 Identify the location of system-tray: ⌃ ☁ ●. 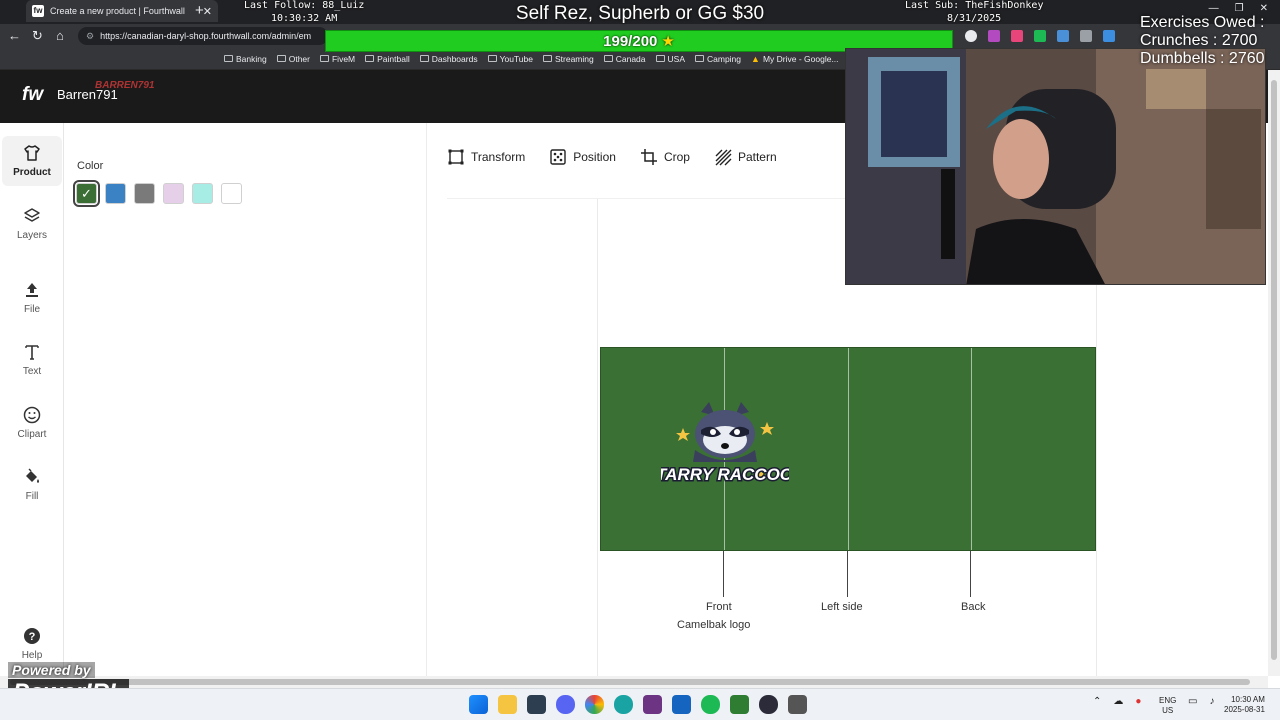
(1117, 701).